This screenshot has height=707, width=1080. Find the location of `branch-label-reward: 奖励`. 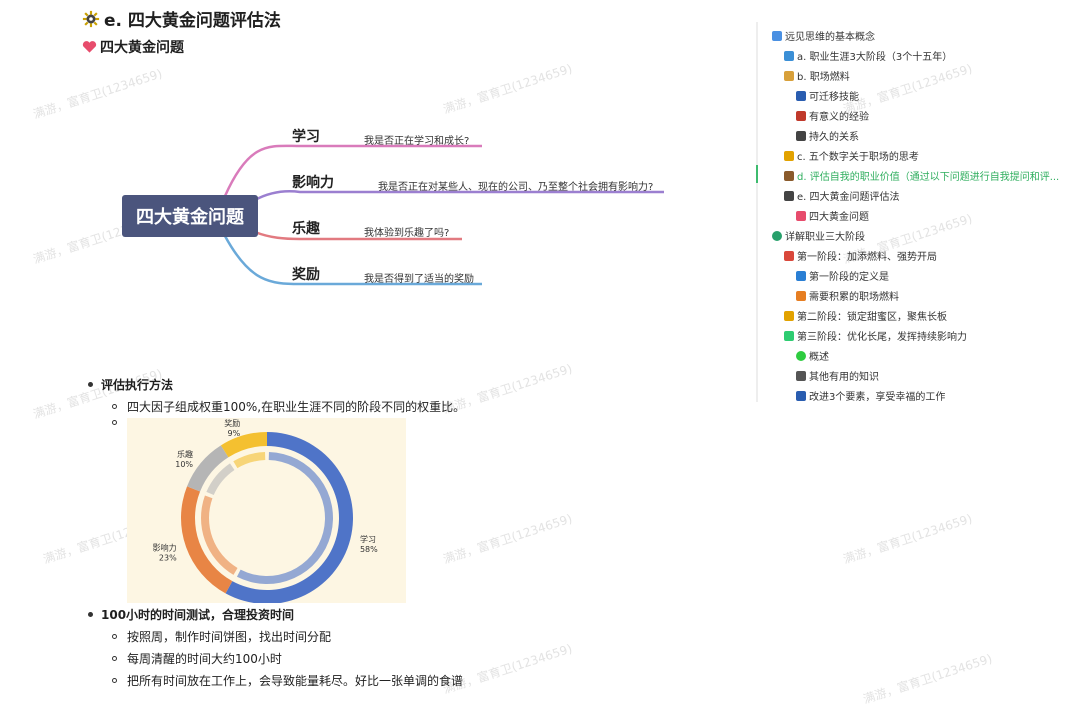

branch-label-reward: 奖励 is located at coordinates (306, 275).